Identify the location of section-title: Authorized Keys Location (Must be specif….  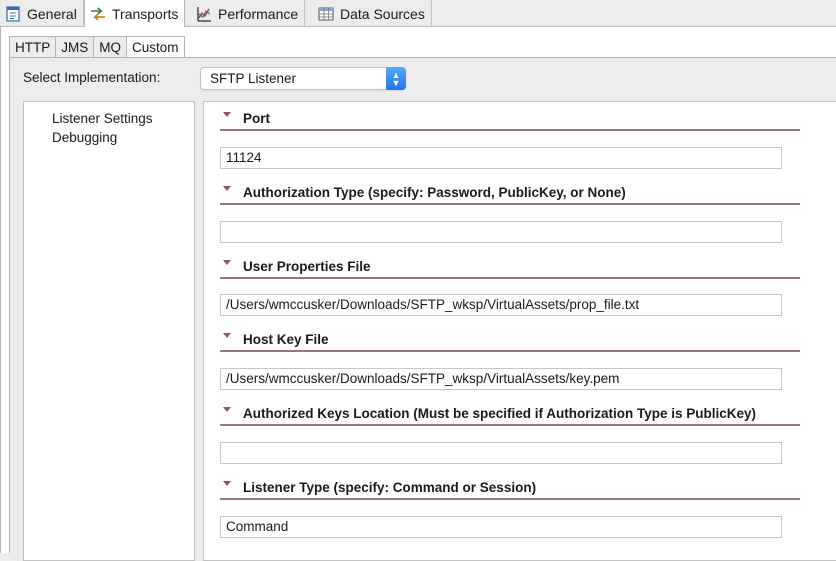
(500, 413).